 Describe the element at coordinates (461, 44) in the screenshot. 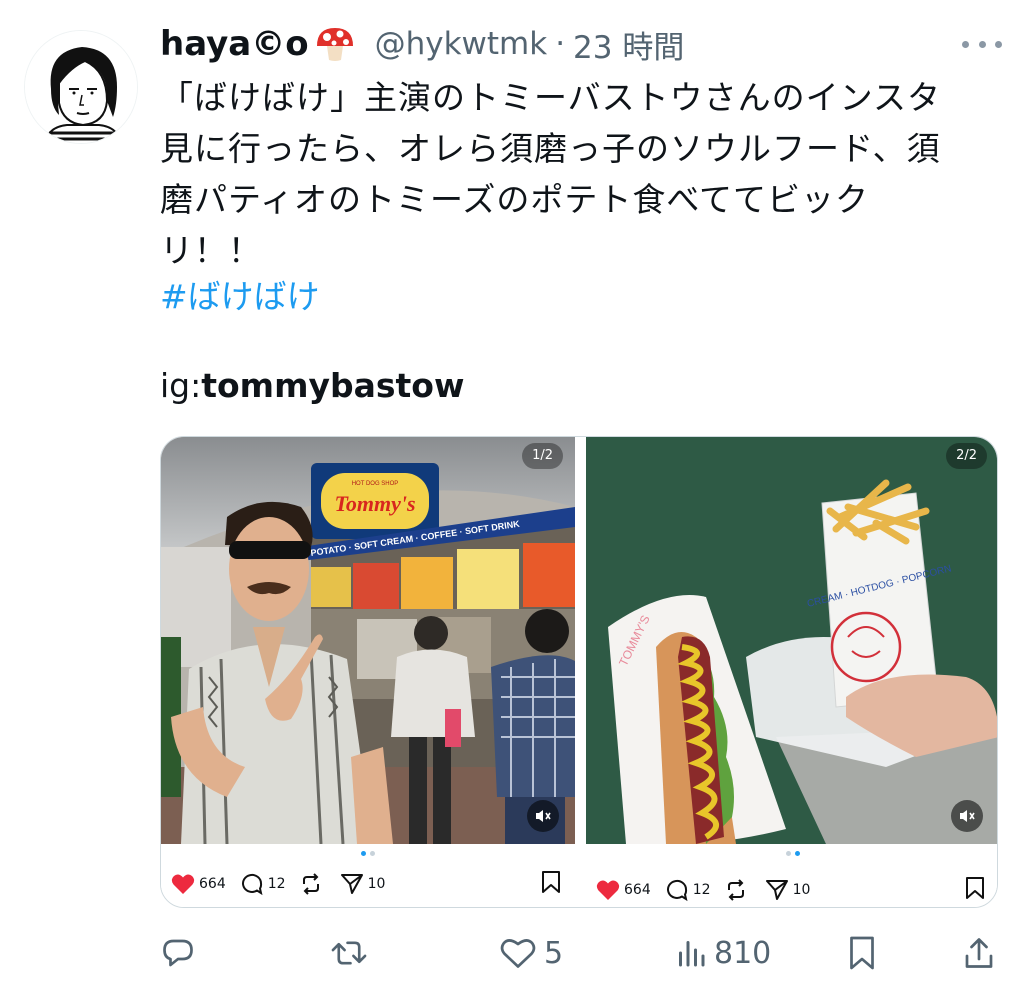

I see `handle: @hykwtmk` at that location.